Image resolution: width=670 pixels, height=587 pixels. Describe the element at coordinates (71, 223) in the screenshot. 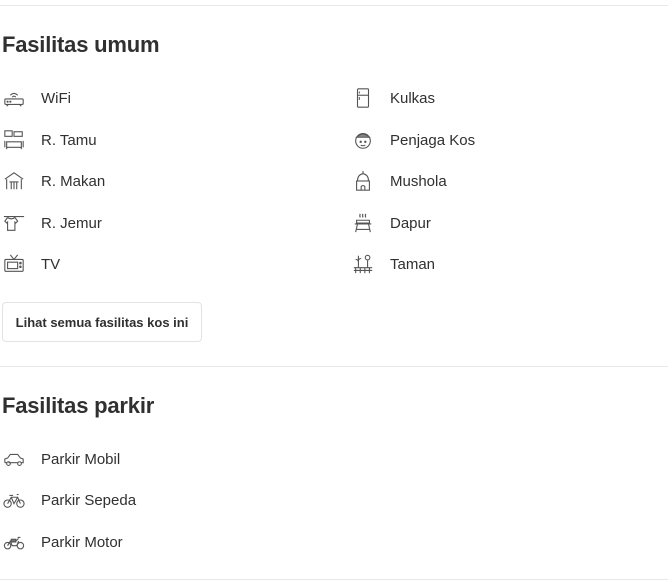

I see `facility-label: R. Jemur` at that location.